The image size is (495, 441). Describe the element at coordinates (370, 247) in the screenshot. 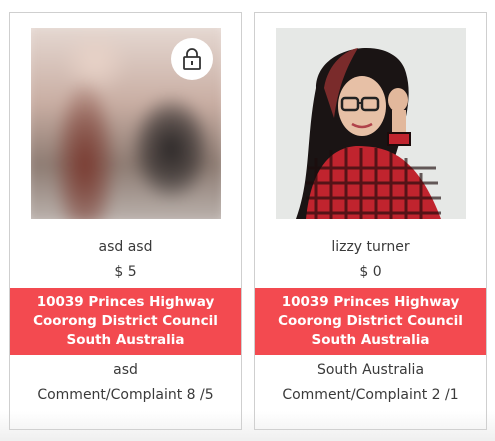

I see `profile-name: lizzy turner` at that location.